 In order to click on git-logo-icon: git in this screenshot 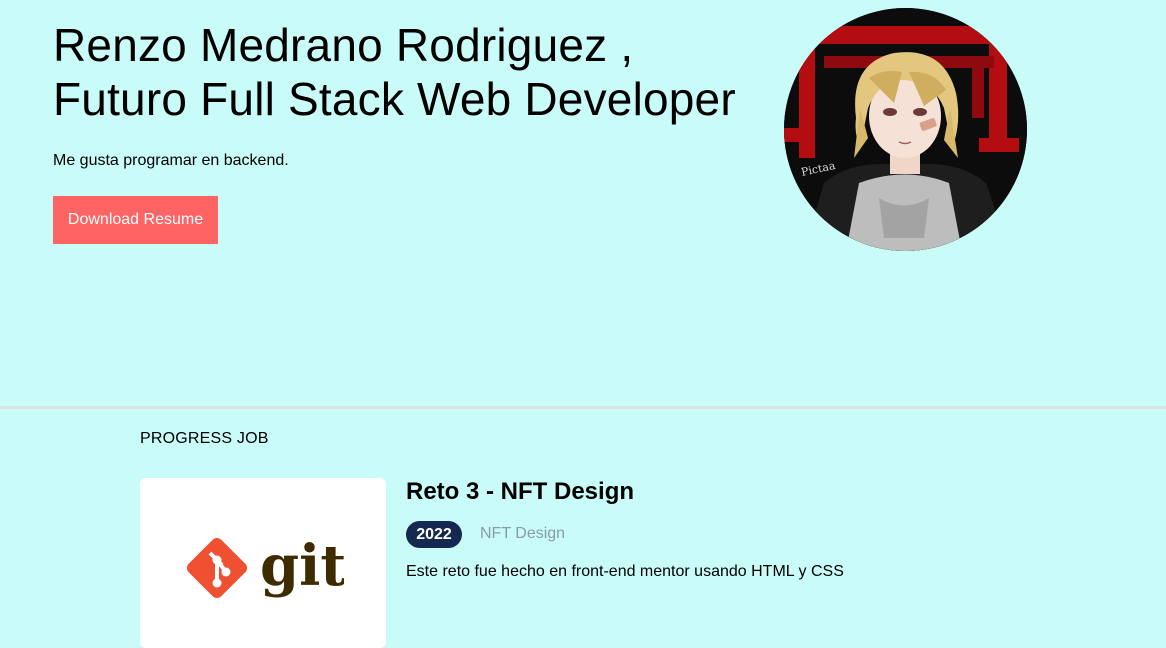, I will do `click(265, 566)`.